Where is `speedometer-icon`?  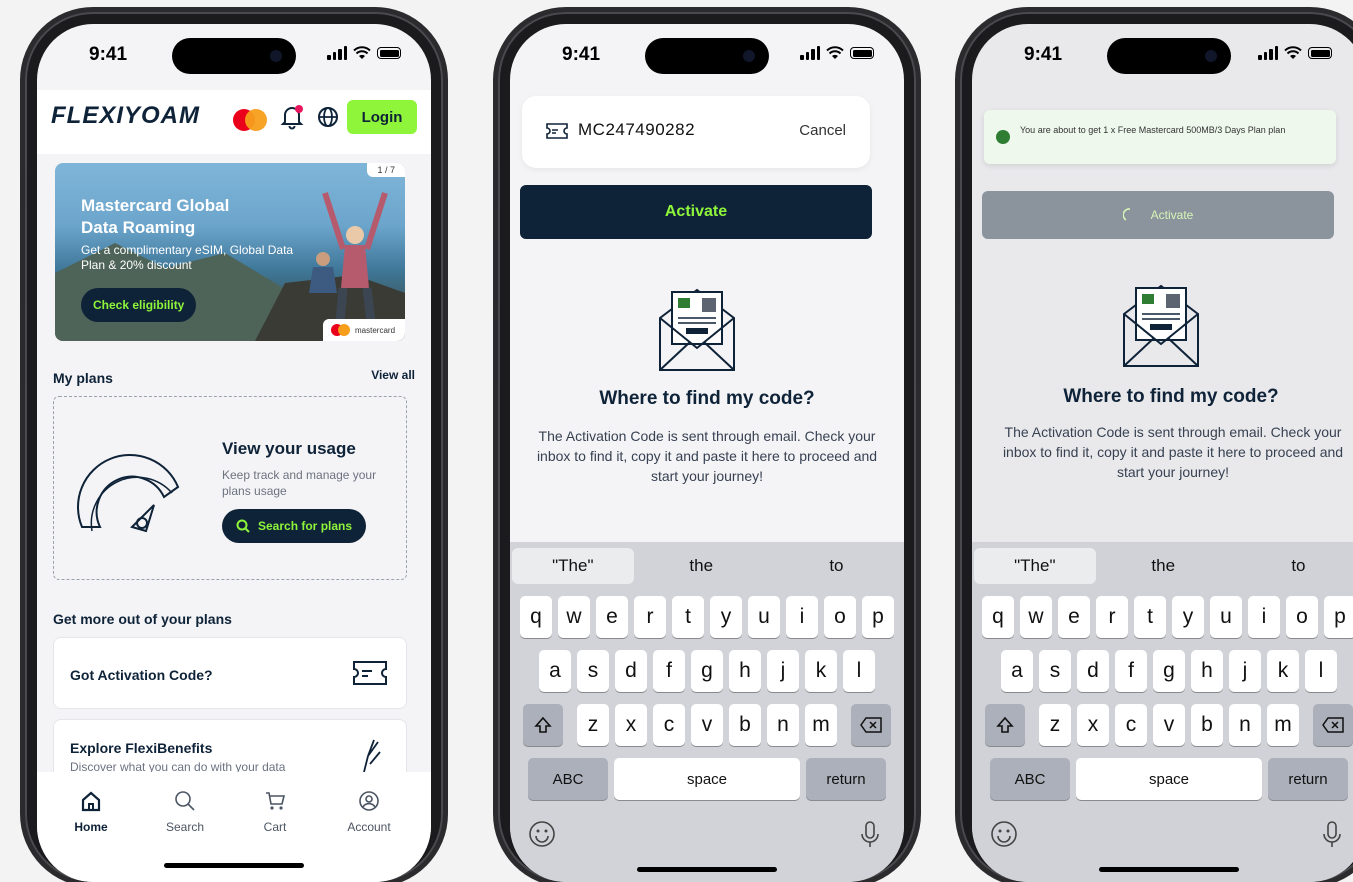 speedometer-icon is located at coordinates (128, 493).